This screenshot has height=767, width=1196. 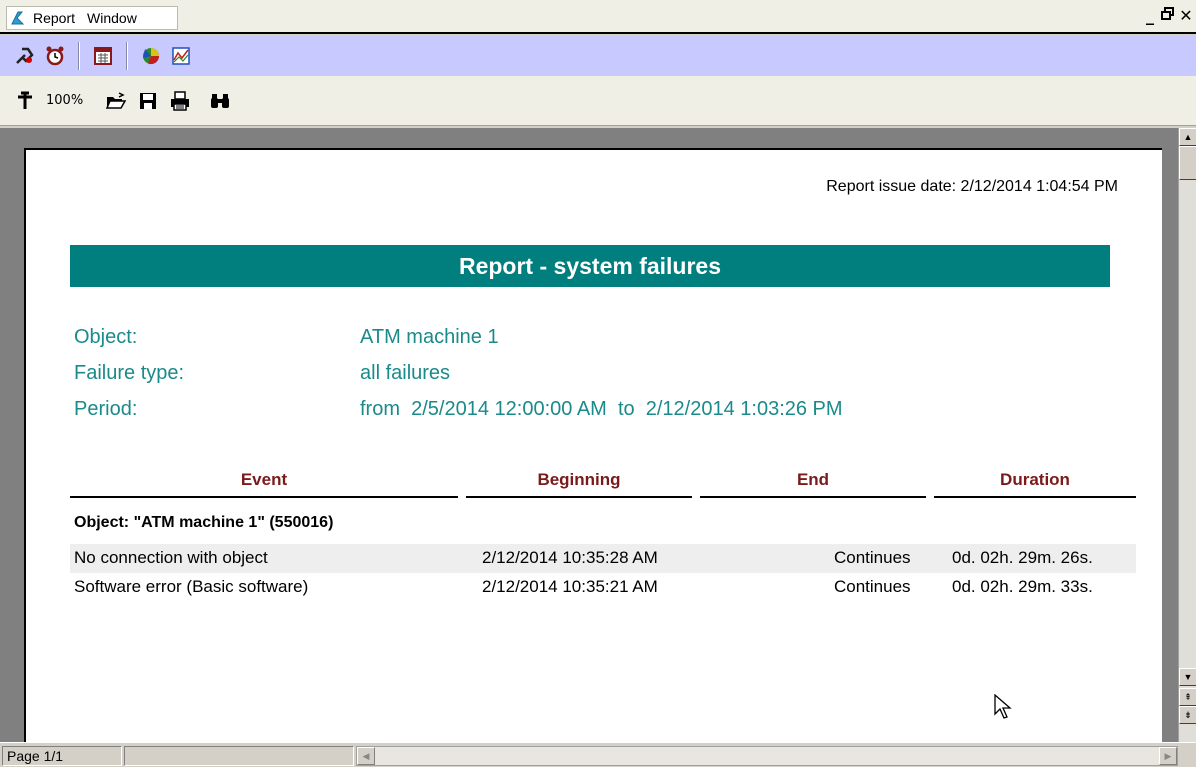 What do you see at coordinates (55, 56) in the screenshot?
I see `alarm-clock-icon` at bounding box center [55, 56].